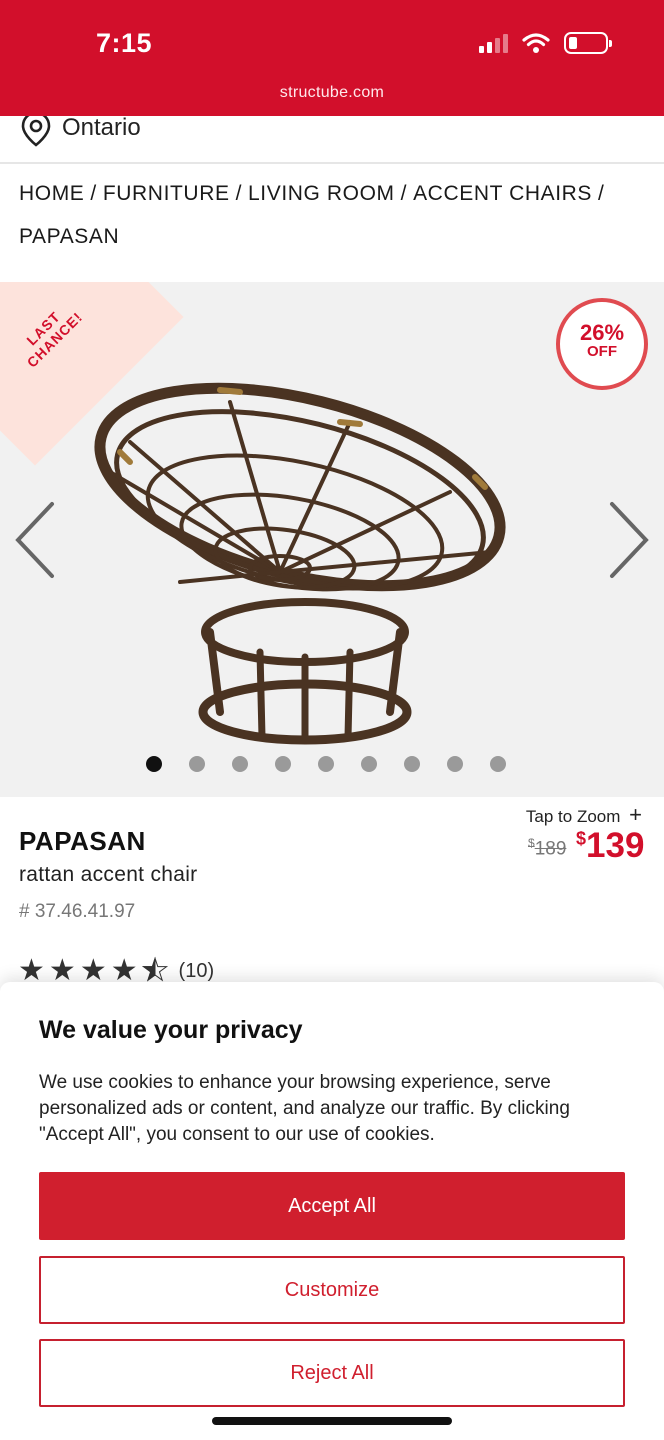 The height and width of the screenshot is (1440, 664). Describe the element at coordinates (332, 1206) in the screenshot. I see `accept-all-button: Accept All` at that location.